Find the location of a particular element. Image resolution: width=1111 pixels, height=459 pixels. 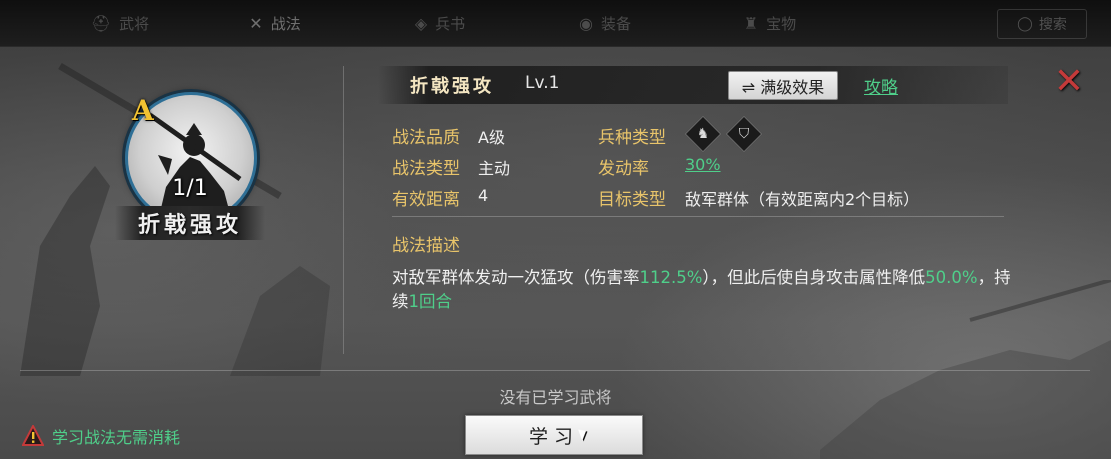

footer-divider is located at coordinates (555, 370).